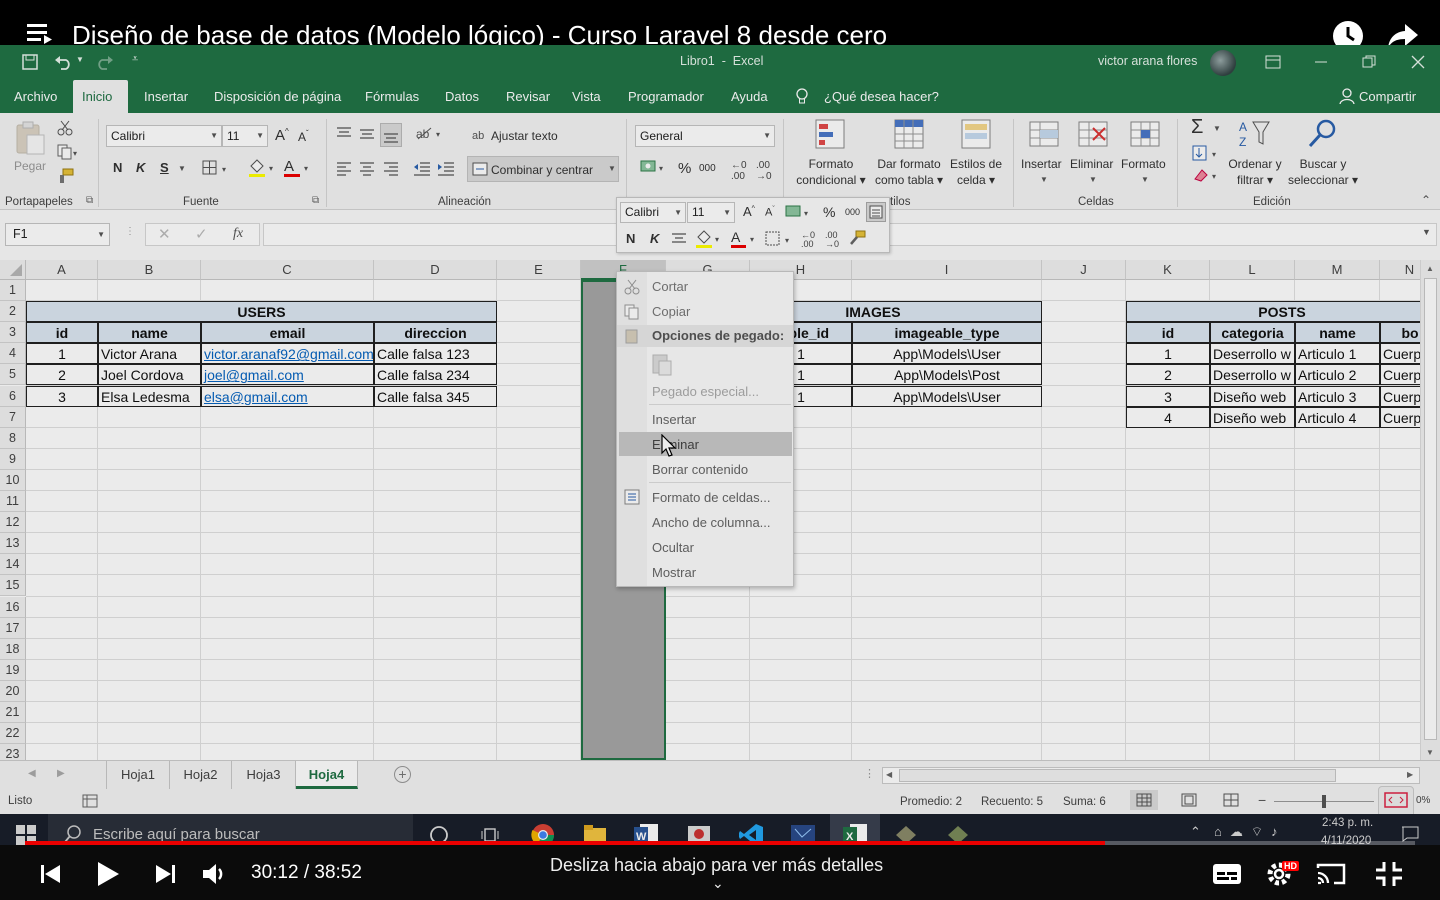 The height and width of the screenshot is (900, 1440). What do you see at coordinates (1207, 153) in the screenshot?
I see `fill-icon: ▾` at bounding box center [1207, 153].